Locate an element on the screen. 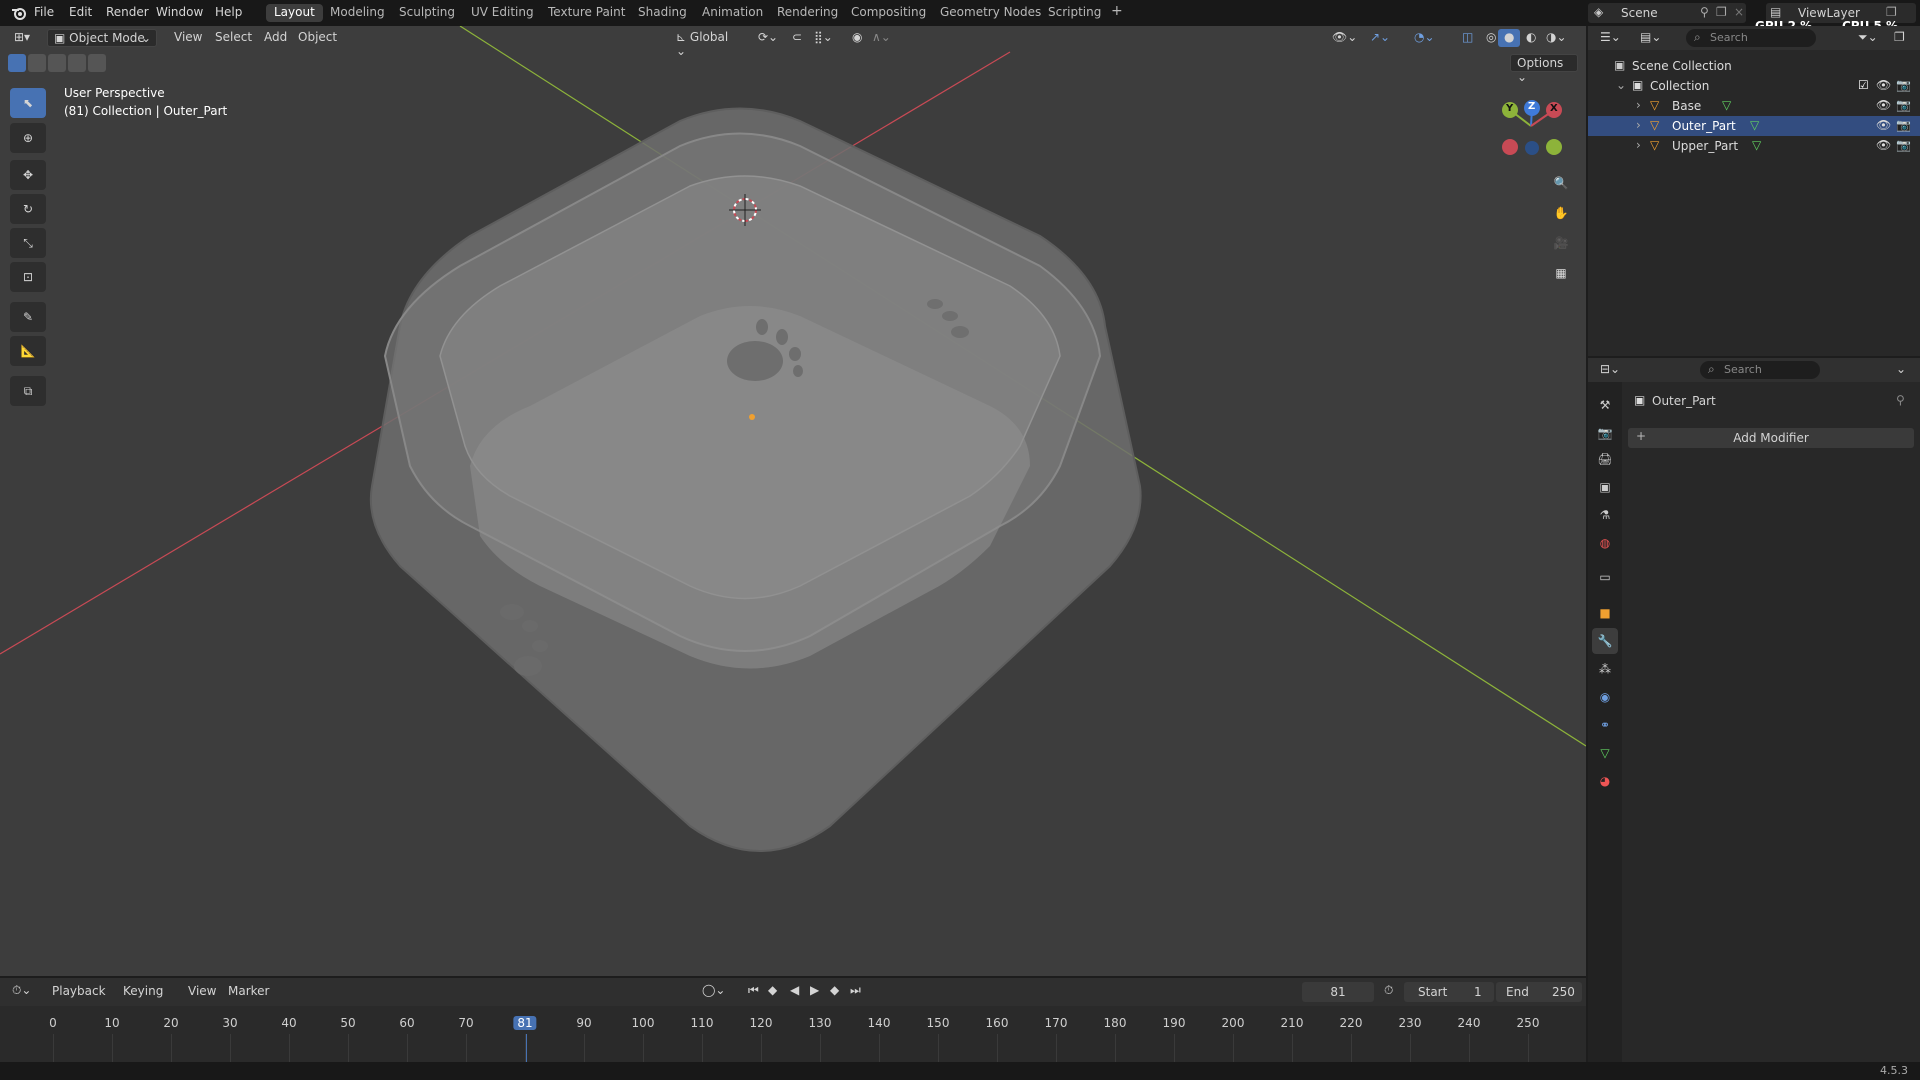 The height and width of the screenshot is (1080, 1920). menu-edit: Edit is located at coordinates (80, 12).